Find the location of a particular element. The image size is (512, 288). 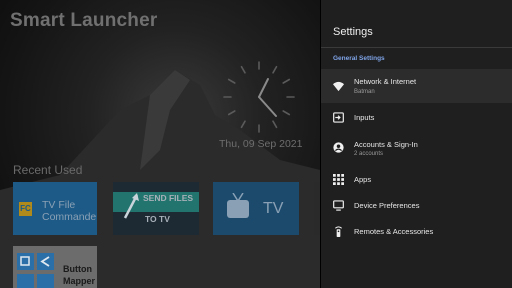

settings-divider is located at coordinates (416, 47).